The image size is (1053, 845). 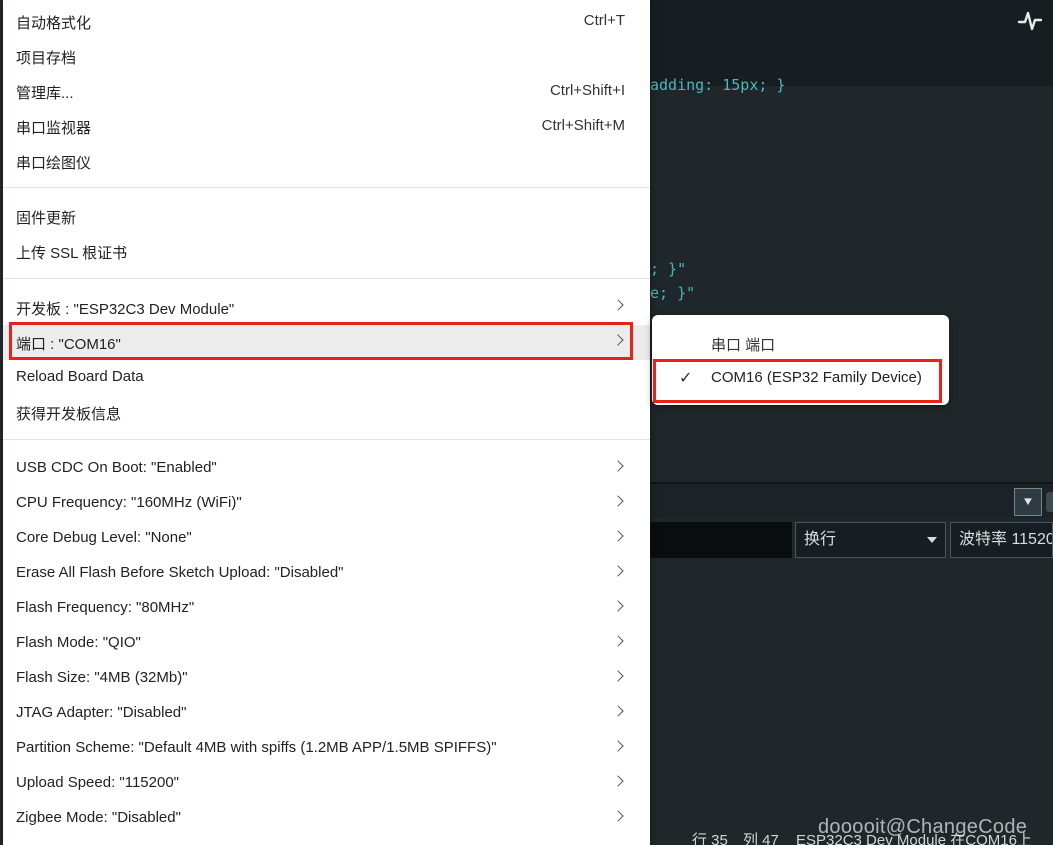 What do you see at coordinates (326, 818) in the screenshot?
I see `menu-item-zigbee-mode: Zigbee Mode: "Disabled"` at bounding box center [326, 818].